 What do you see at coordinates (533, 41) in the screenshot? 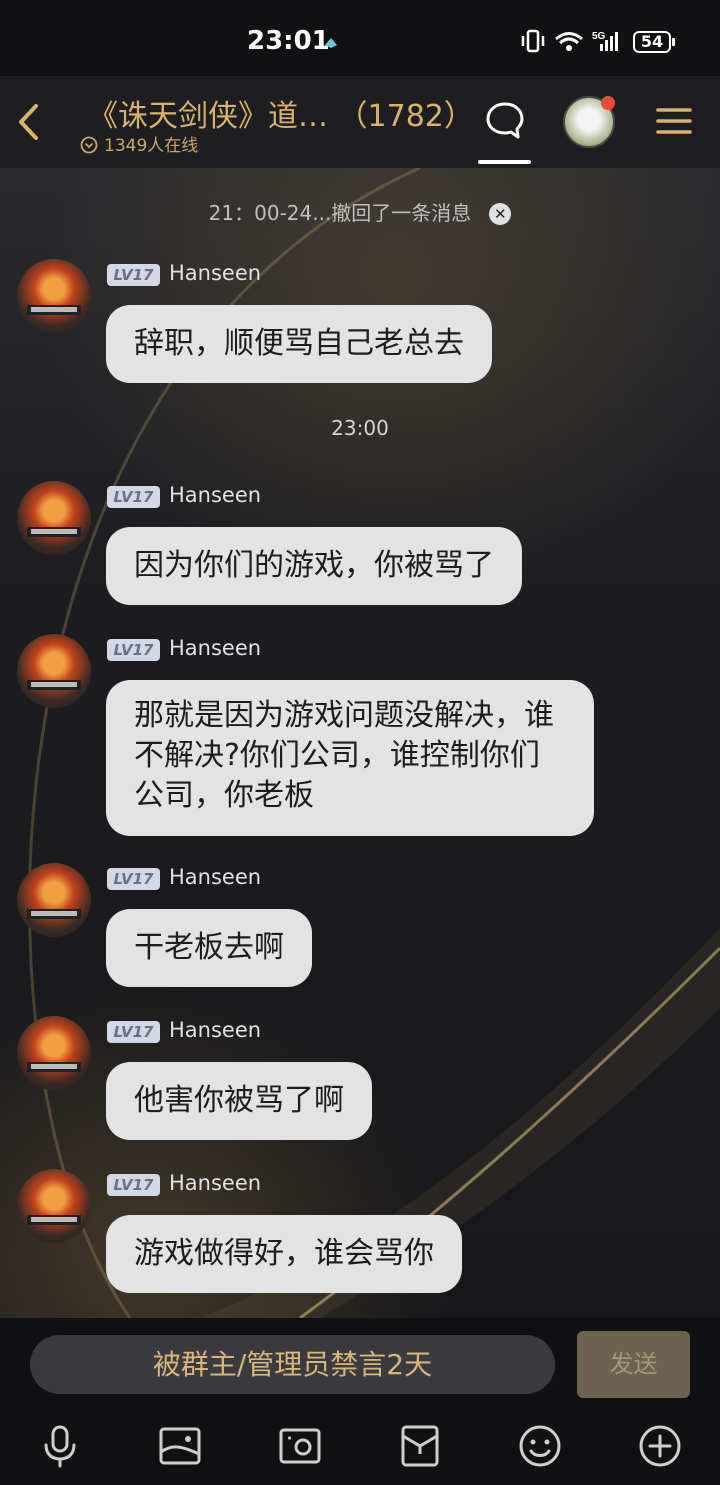
I see `vibrate-icon` at bounding box center [533, 41].